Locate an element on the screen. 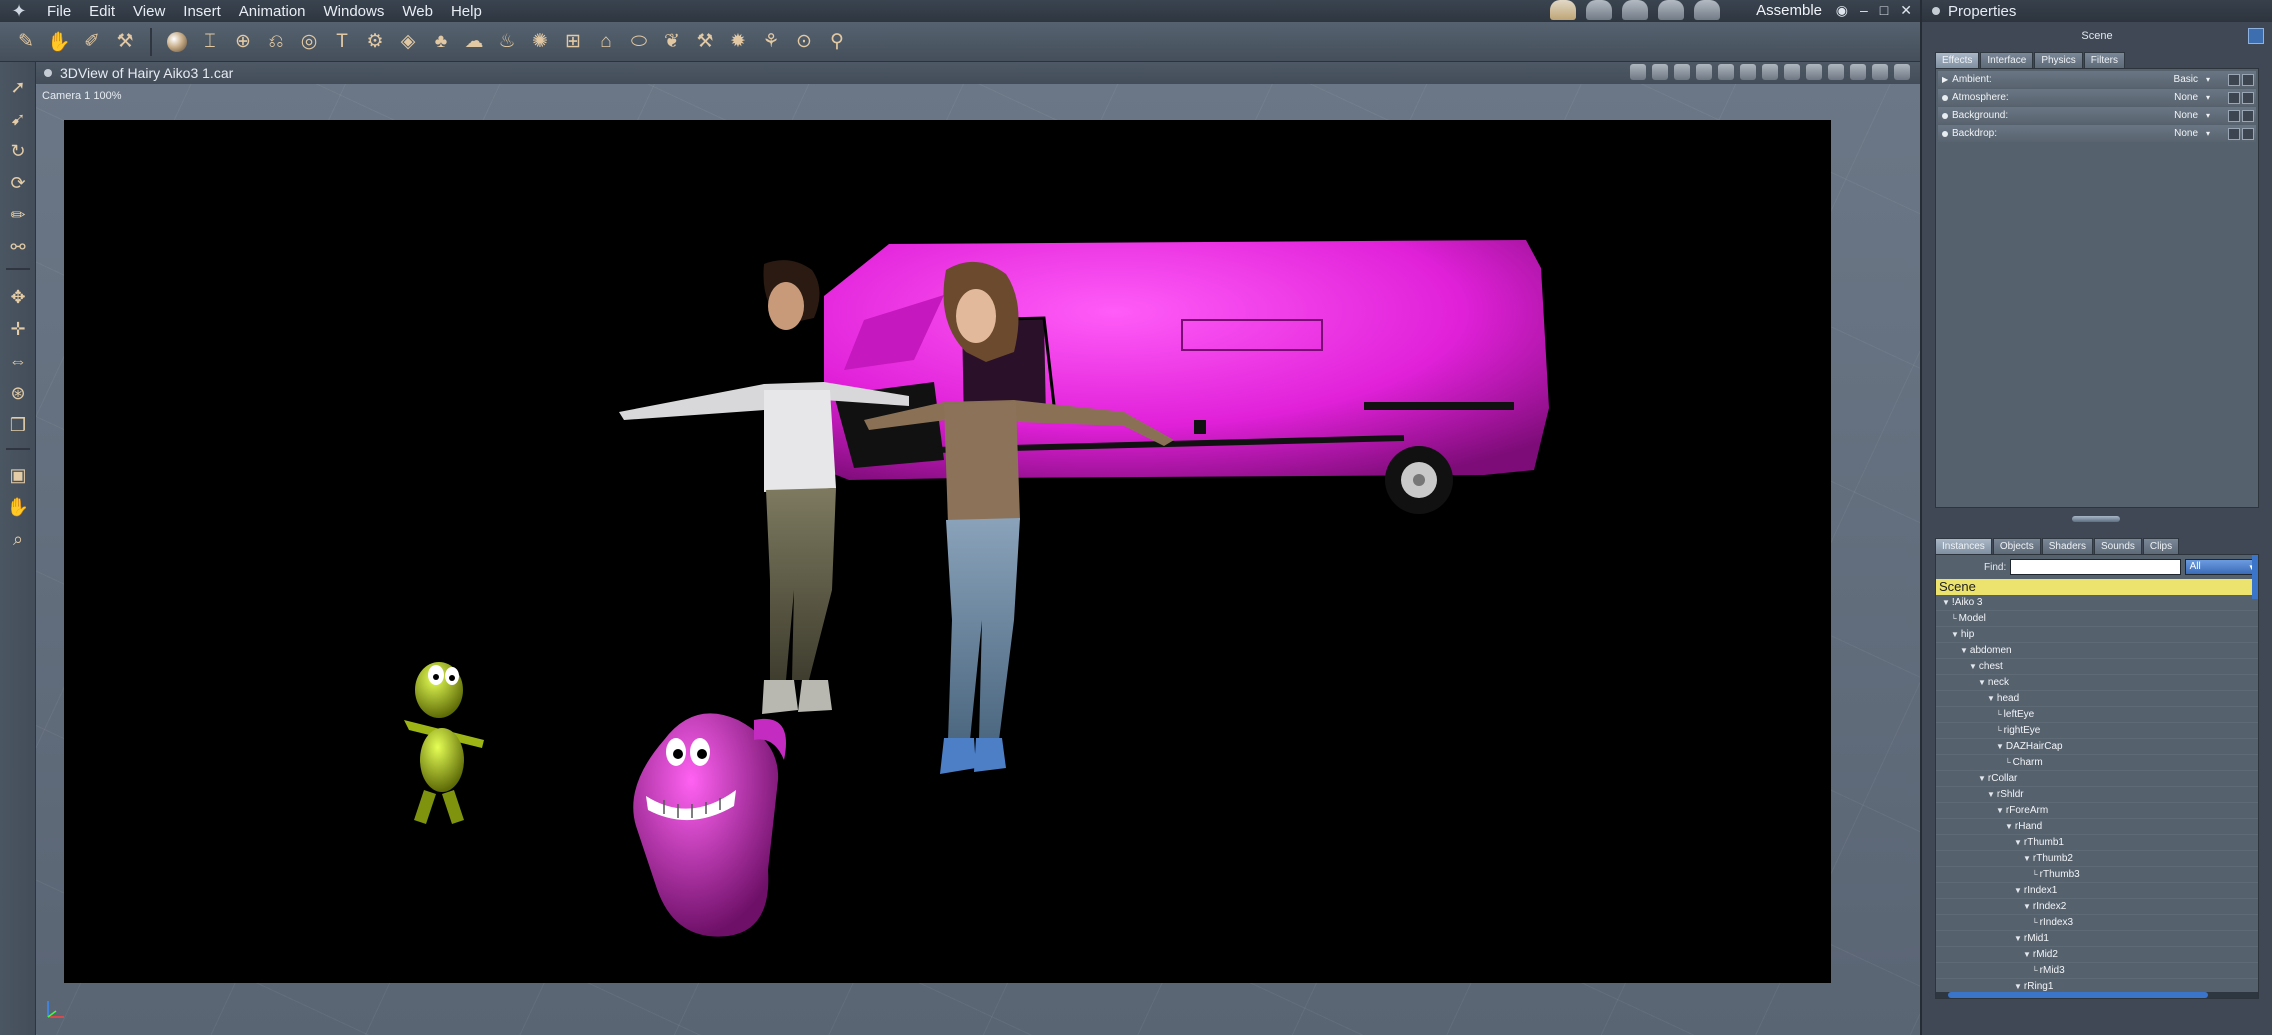 This screenshot has width=2272, height=1035. layout-two-icon is located at coordinates (1704, 72).